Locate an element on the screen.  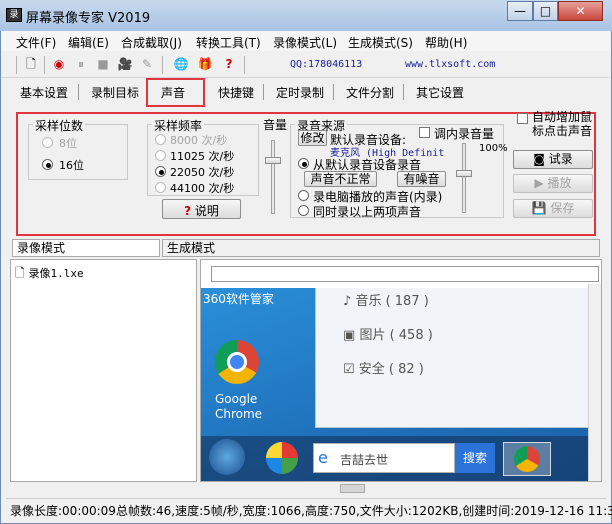
source-both-radio is located at coordinates (303, 210).